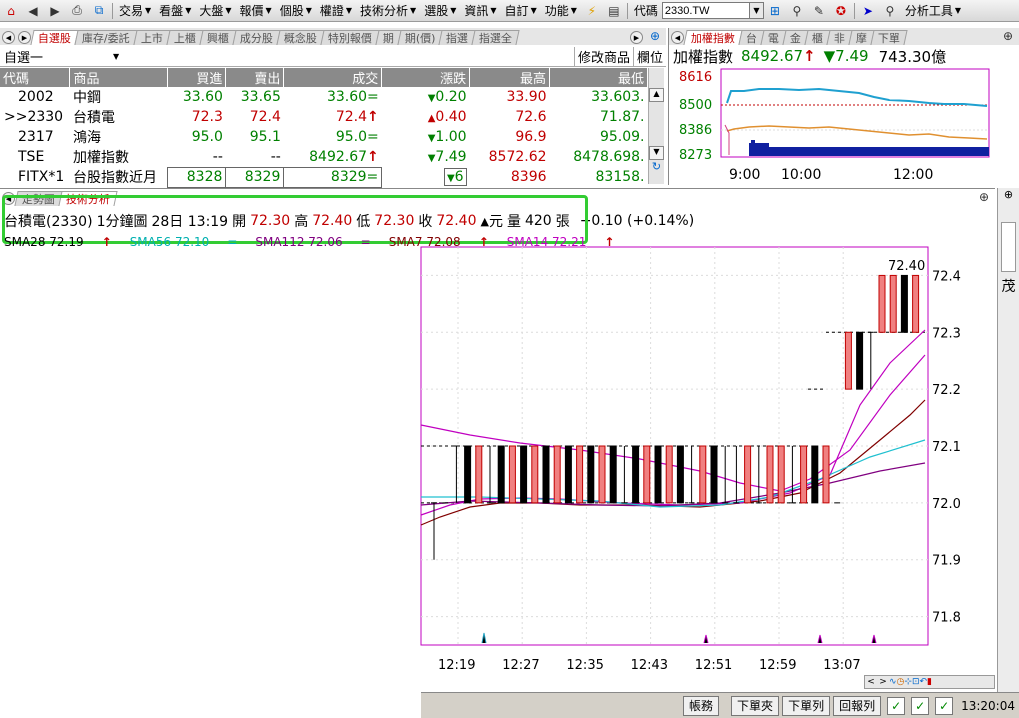  What do you see at coordinates (896, 705) in the screenshot?
I see `checkbox-1: ✓` at bounding box center [896, 705].